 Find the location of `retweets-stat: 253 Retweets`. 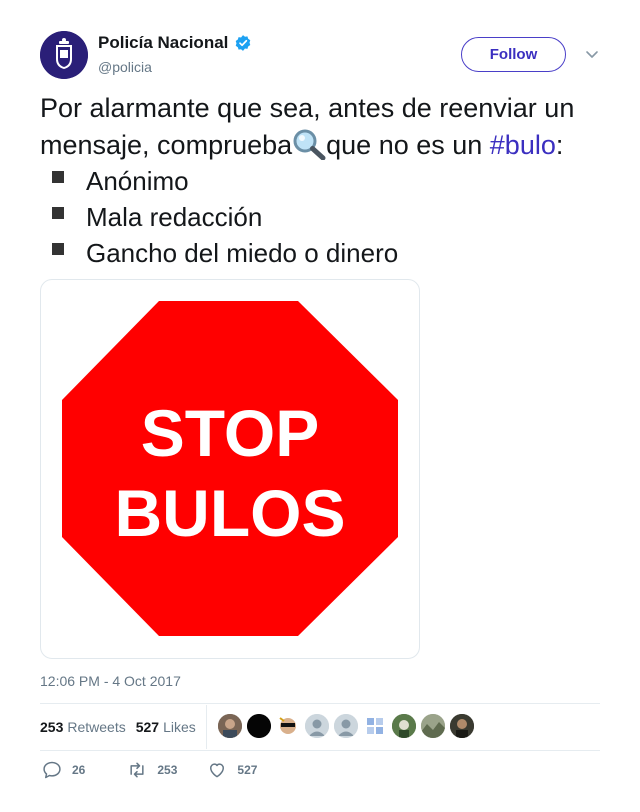

retweets-stat: 253 Retweets is located at coordinates (83, 727).